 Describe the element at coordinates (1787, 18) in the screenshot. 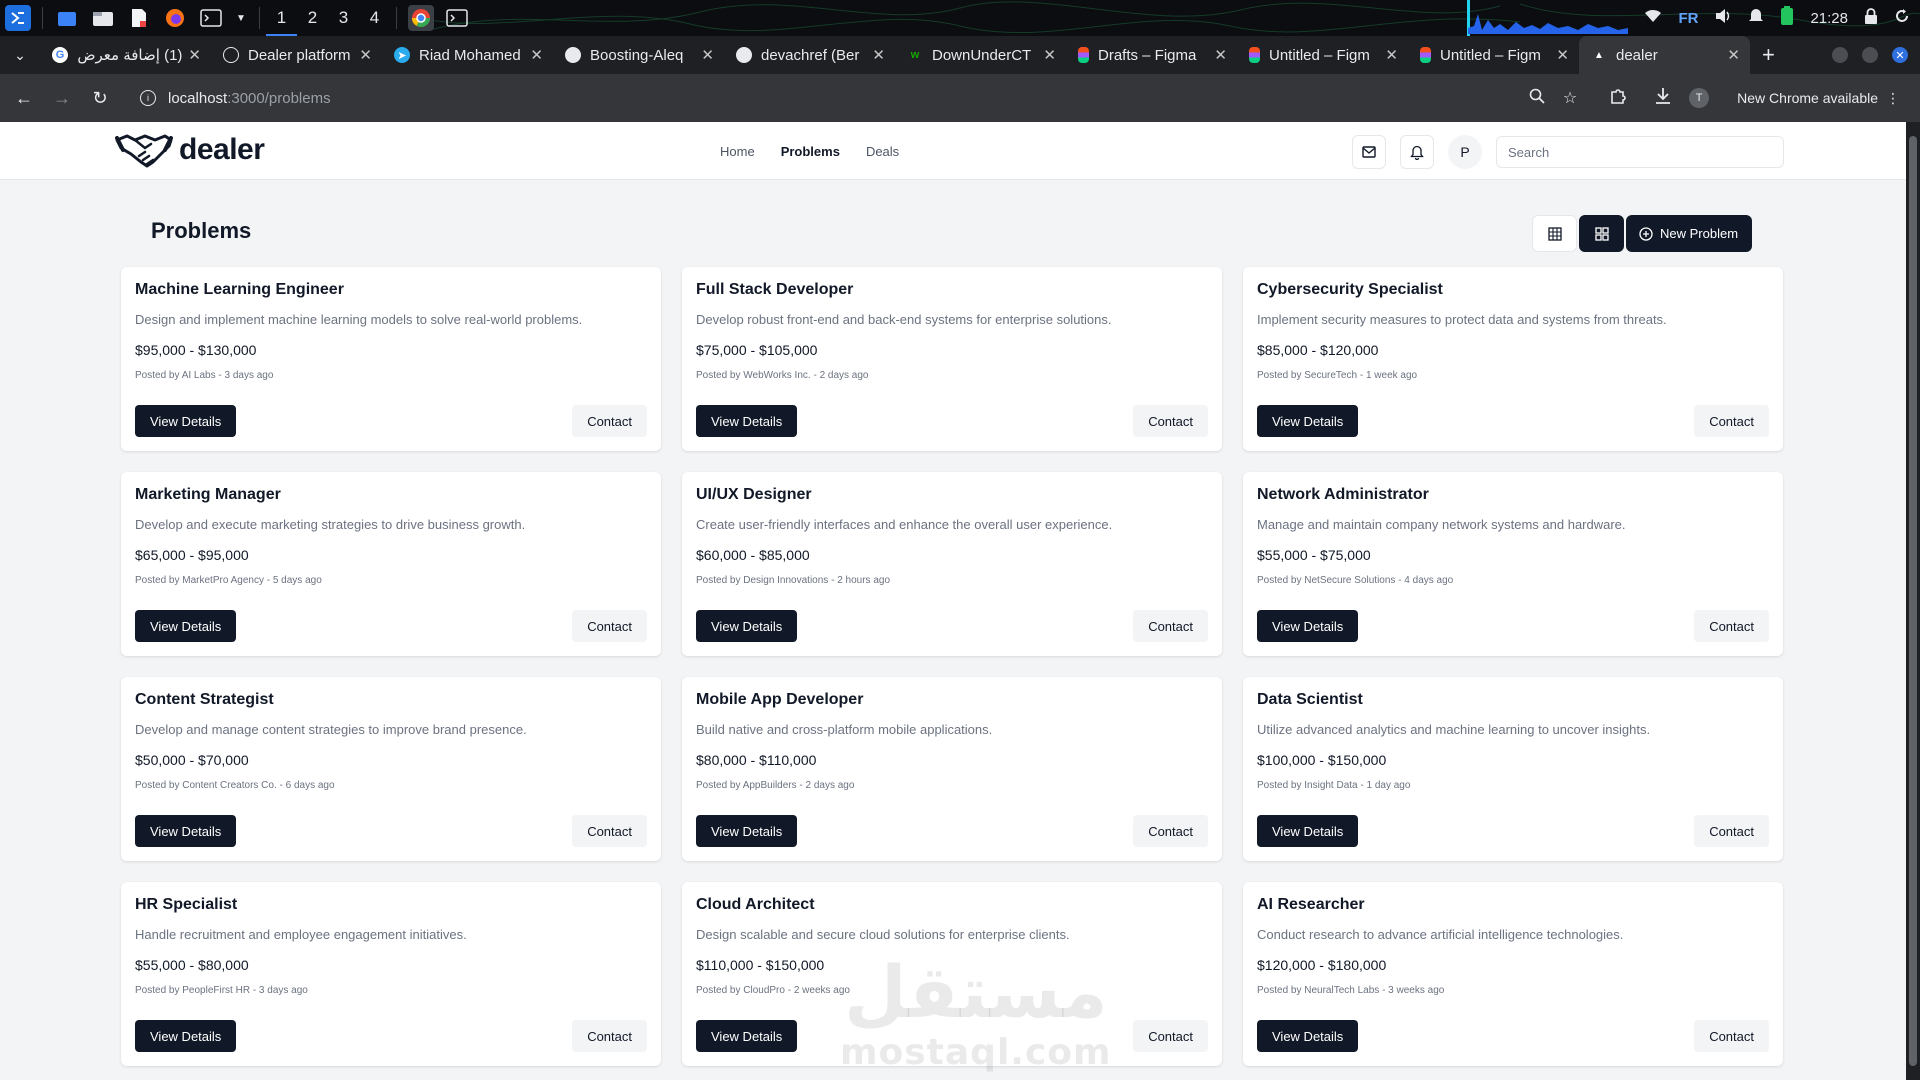

I see `battery-icon` at that location.